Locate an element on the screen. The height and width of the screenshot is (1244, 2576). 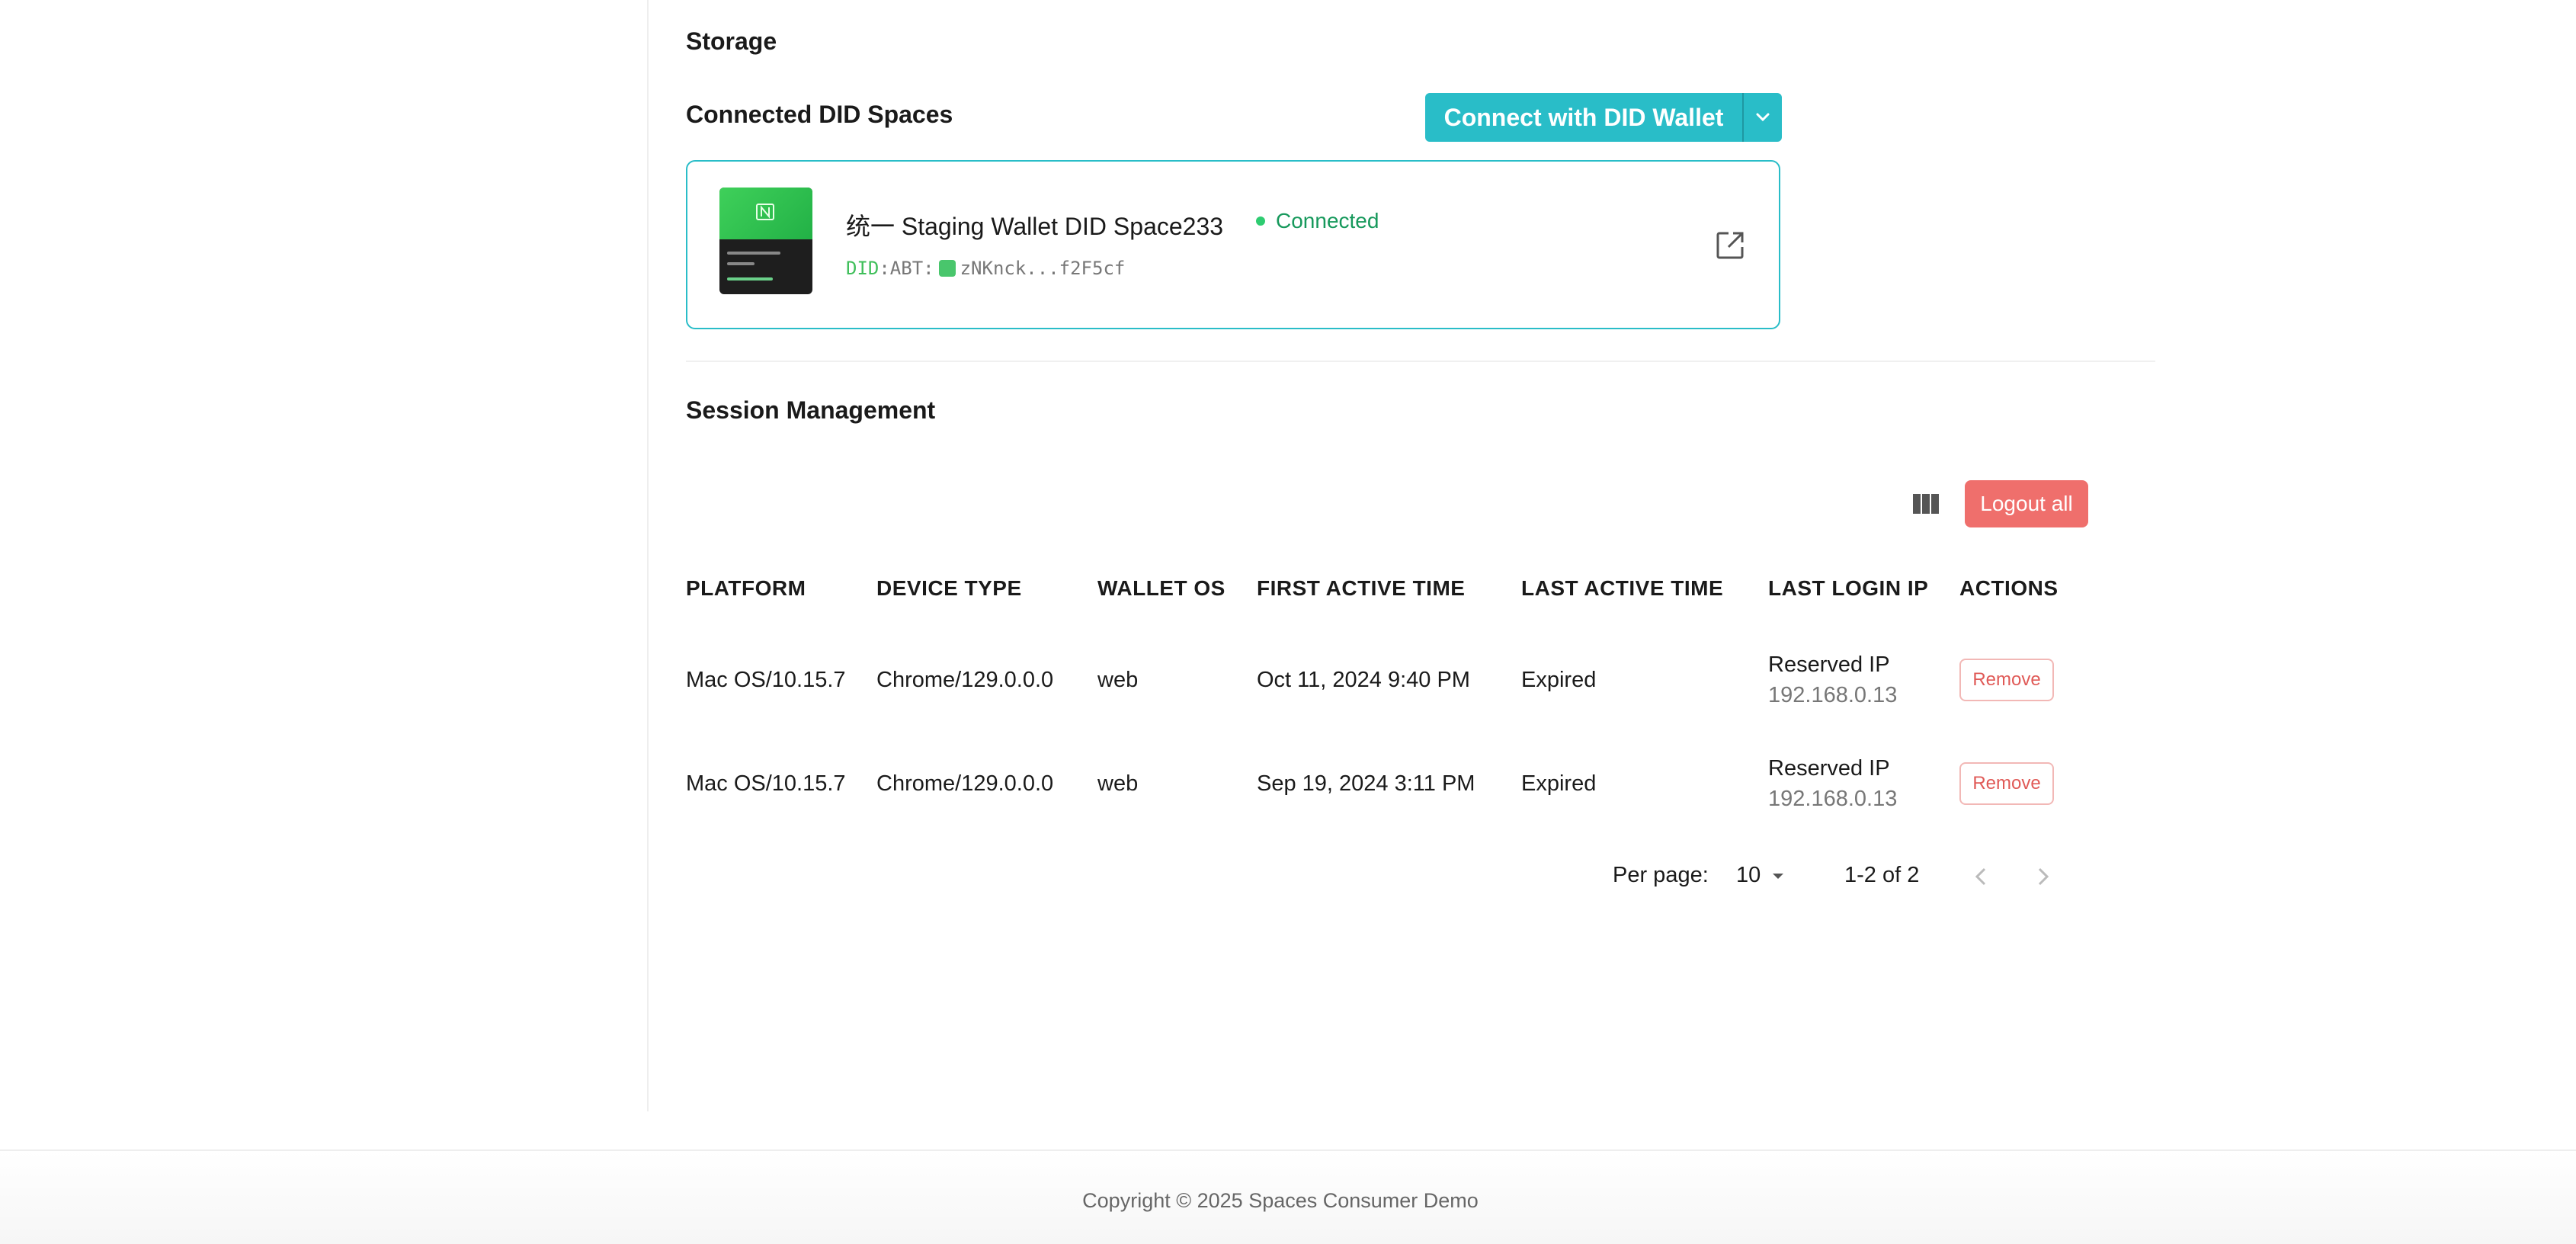
columns-icon is located at coordinates (1925, 504).